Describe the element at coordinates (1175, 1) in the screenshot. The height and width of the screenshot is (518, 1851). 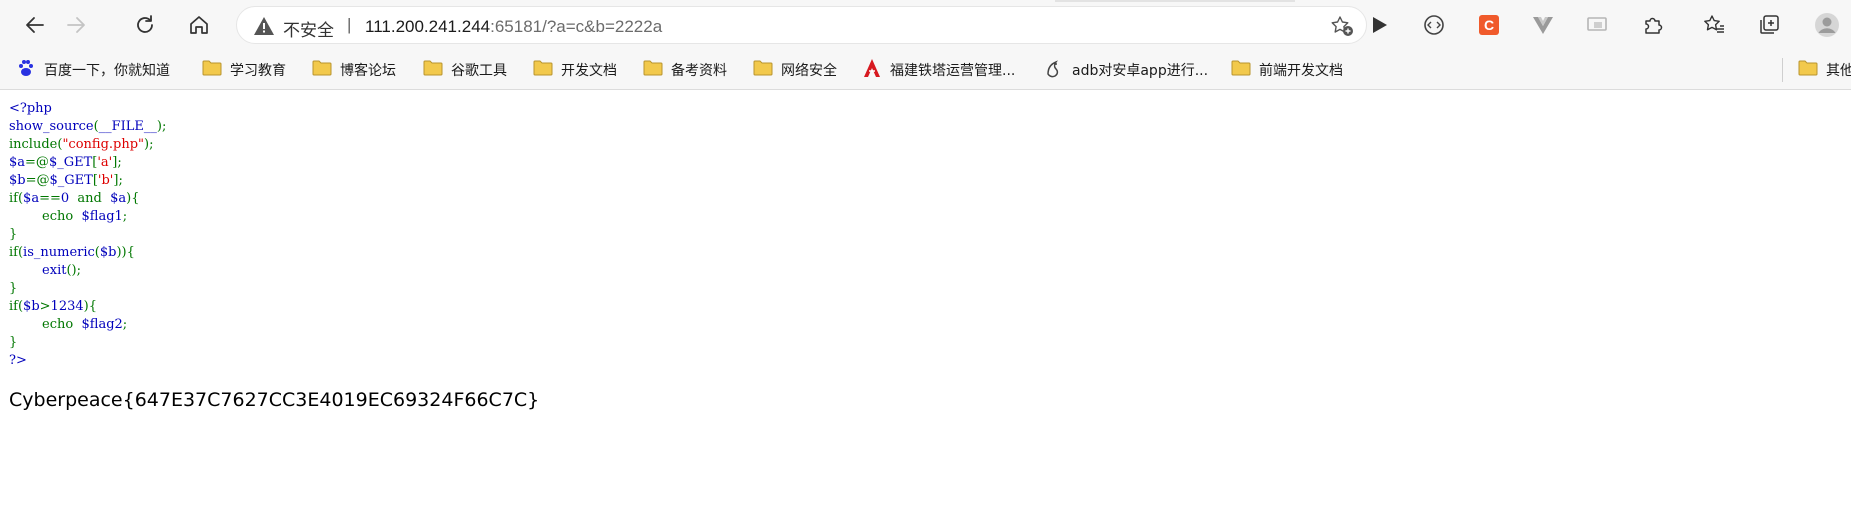
I see `tab-strip-edge` at that location.